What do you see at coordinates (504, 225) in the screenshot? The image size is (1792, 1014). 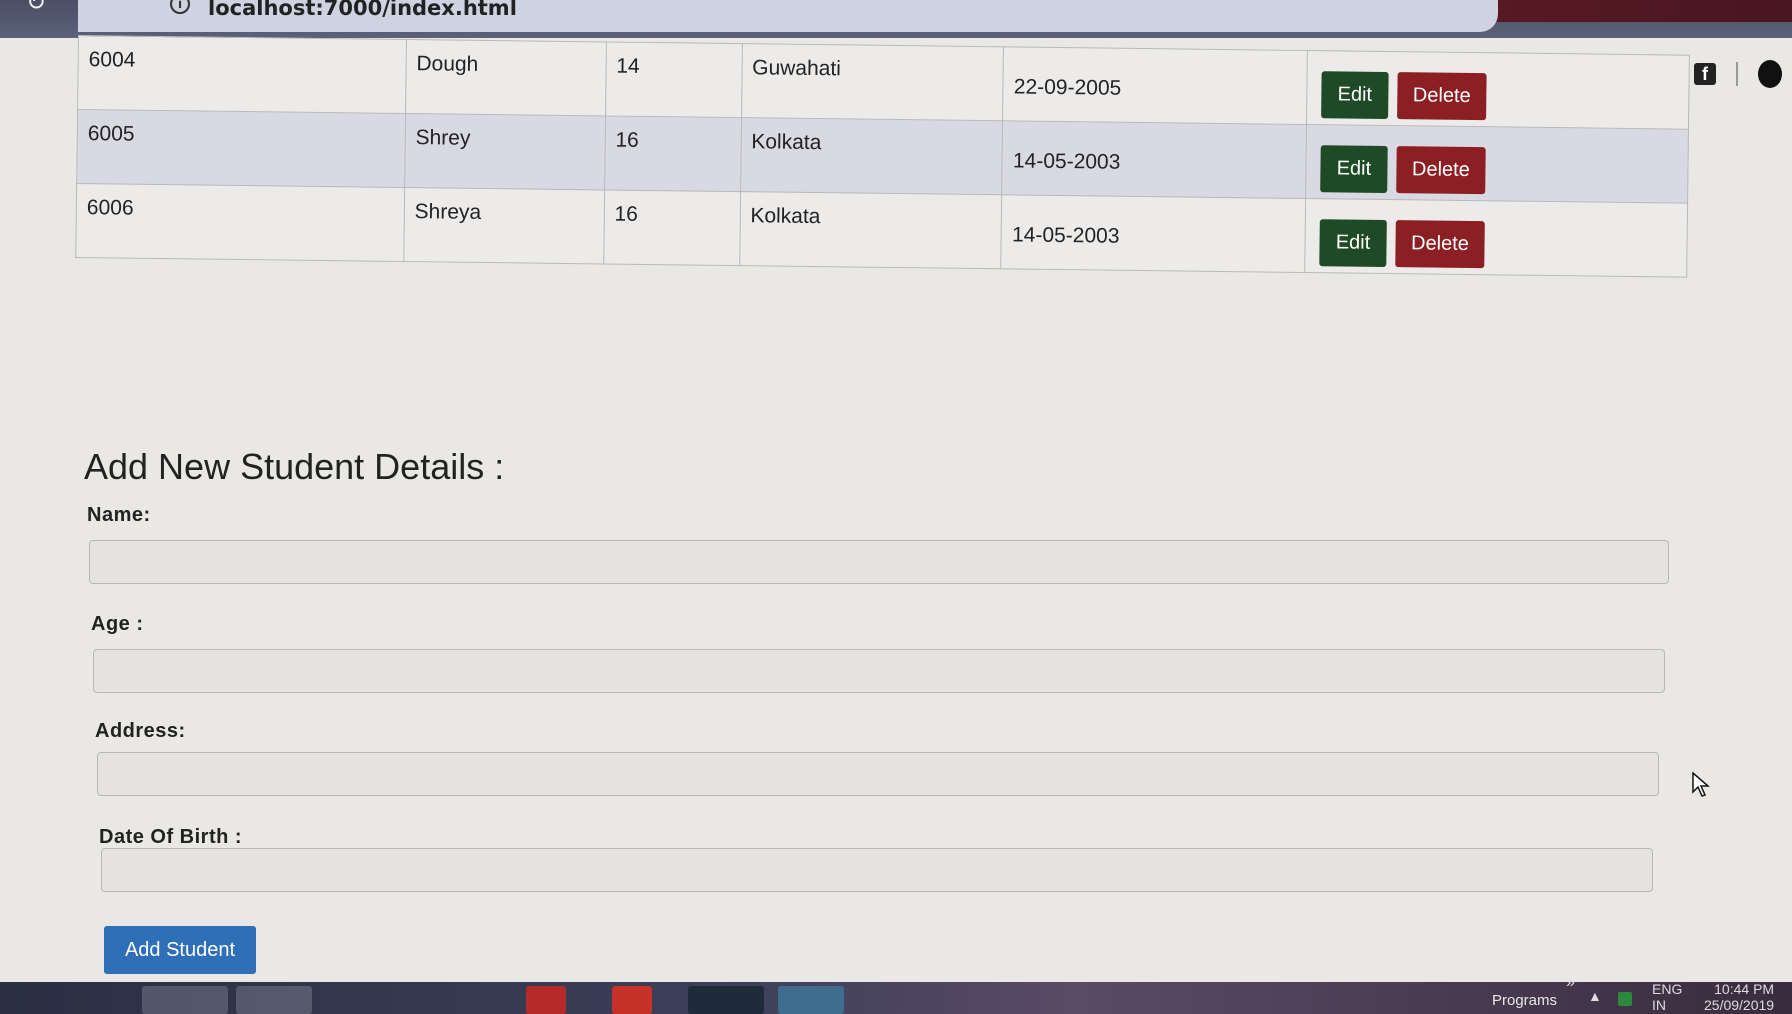 I see `cell-name: Shreya` at bounding box center [504, 225].